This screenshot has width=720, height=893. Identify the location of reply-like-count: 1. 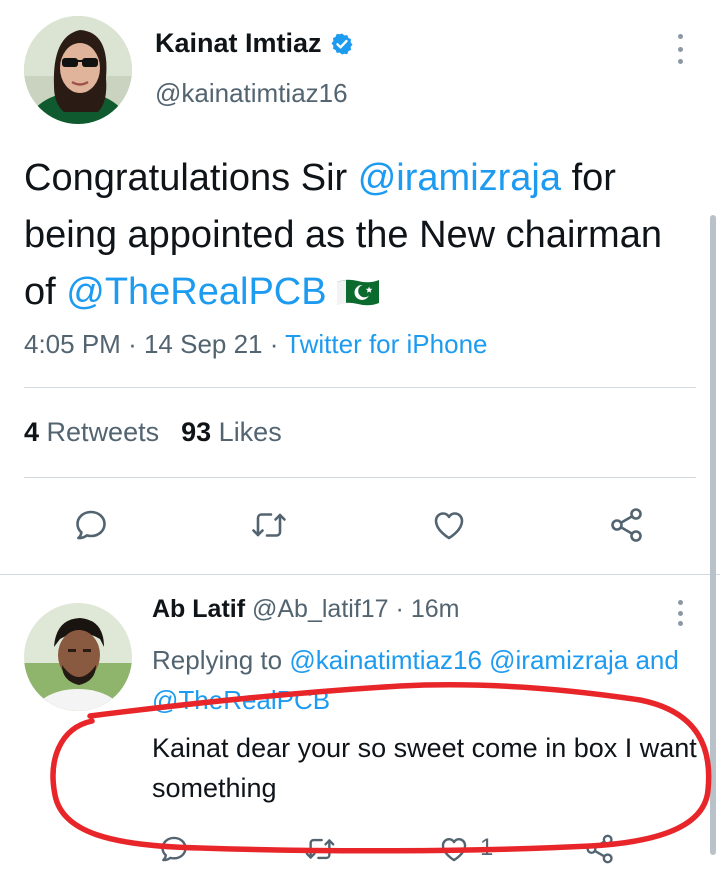
(487, 847).